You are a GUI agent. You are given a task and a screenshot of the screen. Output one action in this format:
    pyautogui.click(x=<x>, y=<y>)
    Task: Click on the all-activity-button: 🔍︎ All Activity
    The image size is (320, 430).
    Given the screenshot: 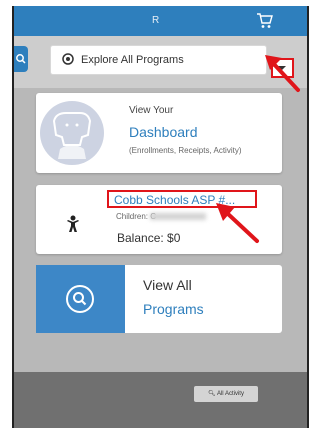 What is the action you would take?
    pyautogui.click(x=226, y=394)
    